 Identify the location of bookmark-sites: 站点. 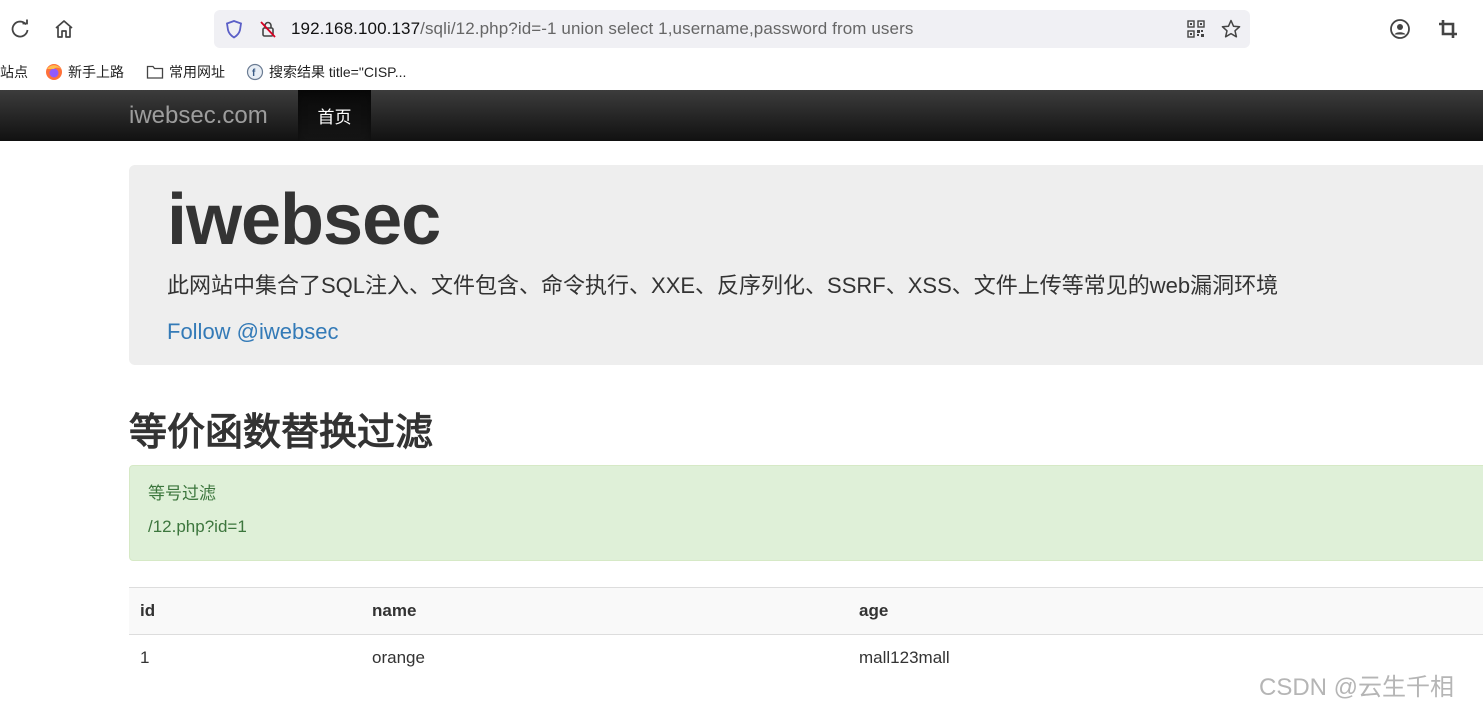
(14, 72).